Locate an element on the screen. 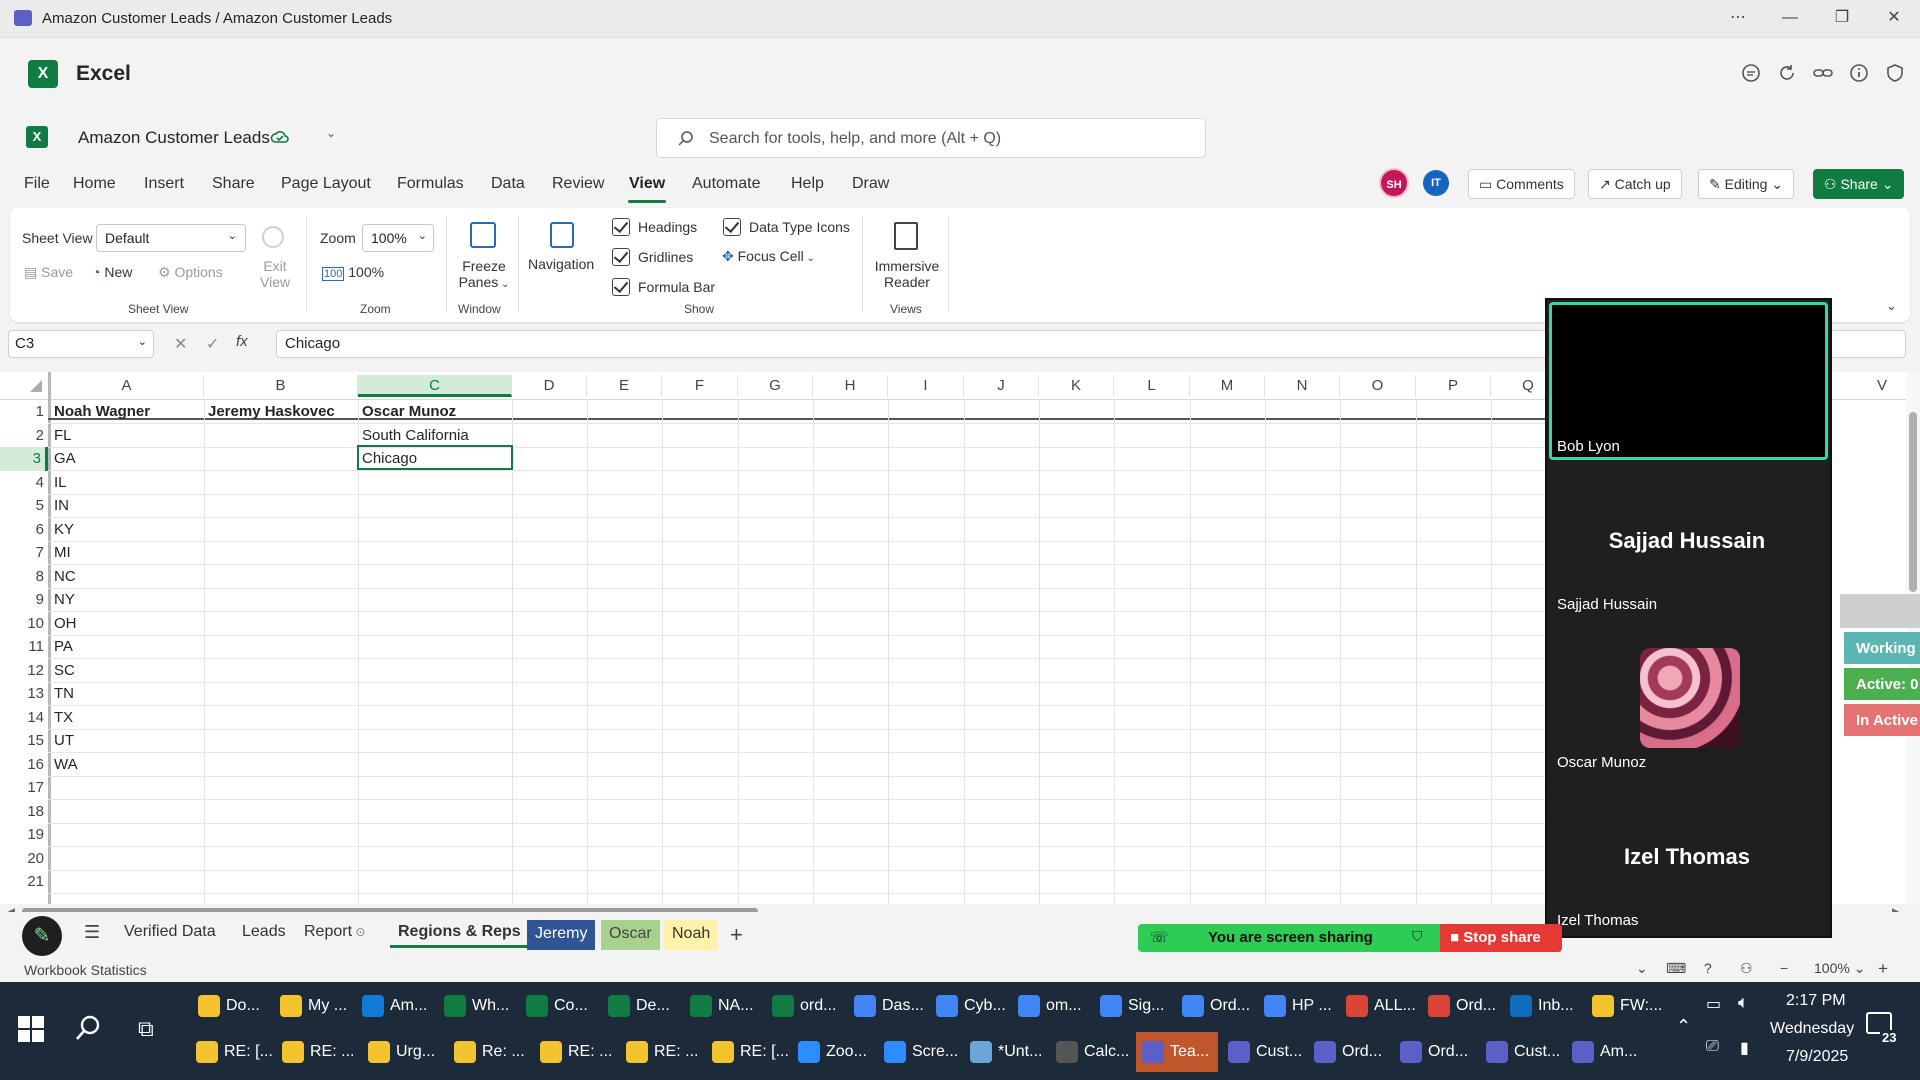  avatar: IT is located at coordinates (1436, 183).